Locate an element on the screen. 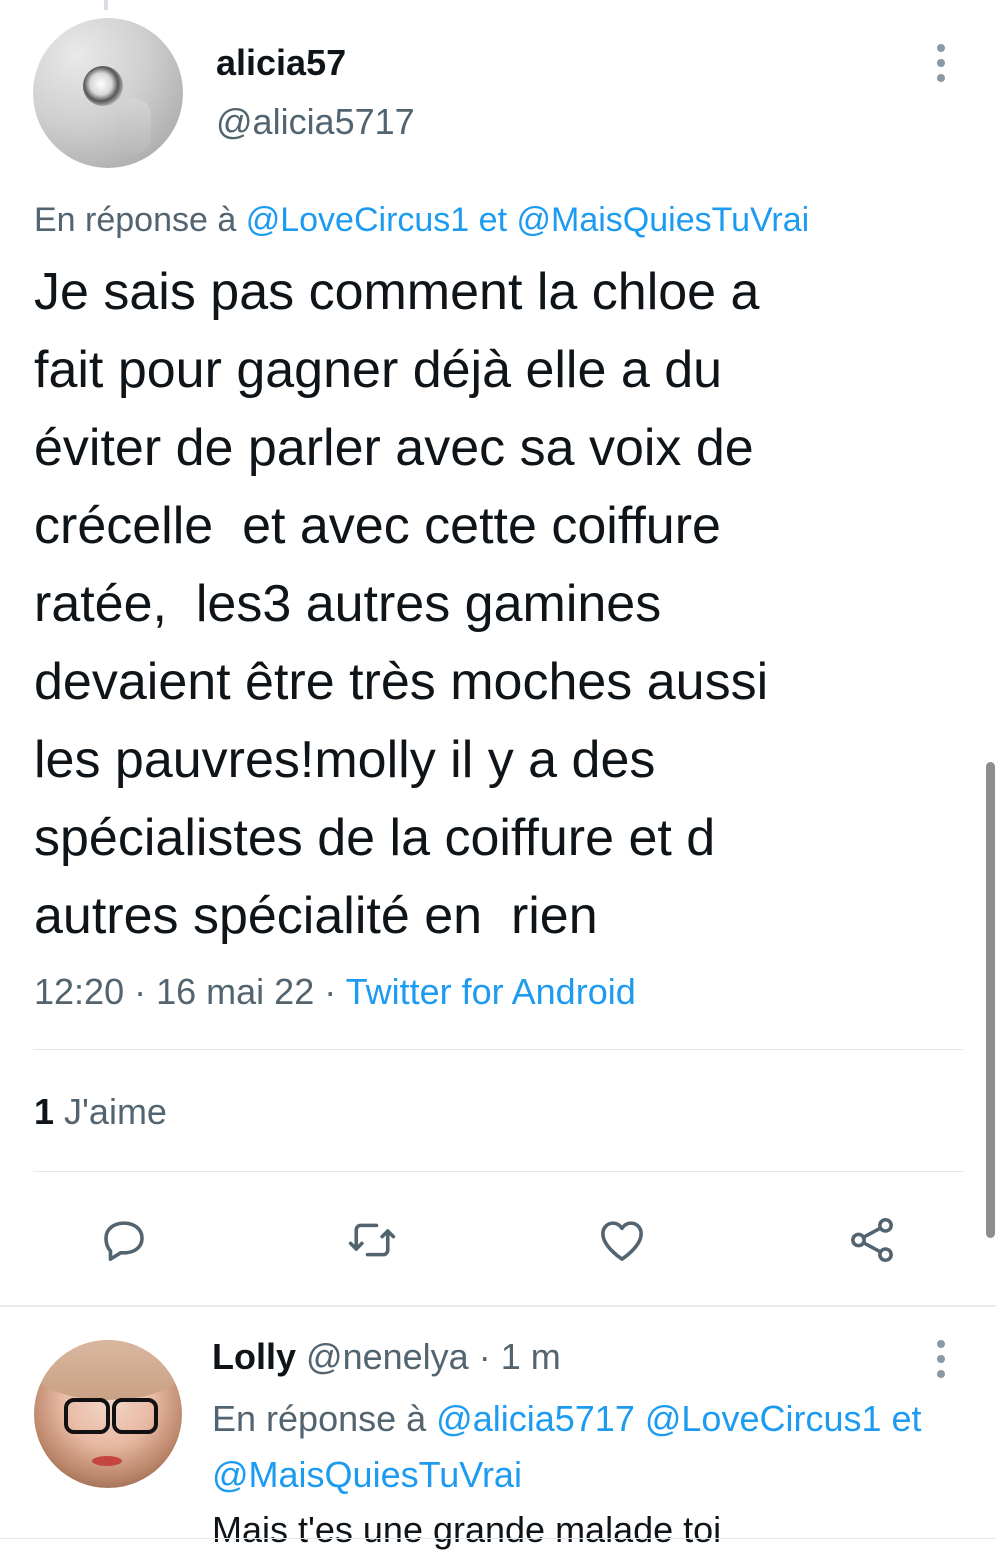  tweet-text: Mais t'es une grande malade toi is located at coordinates (467, 1529).